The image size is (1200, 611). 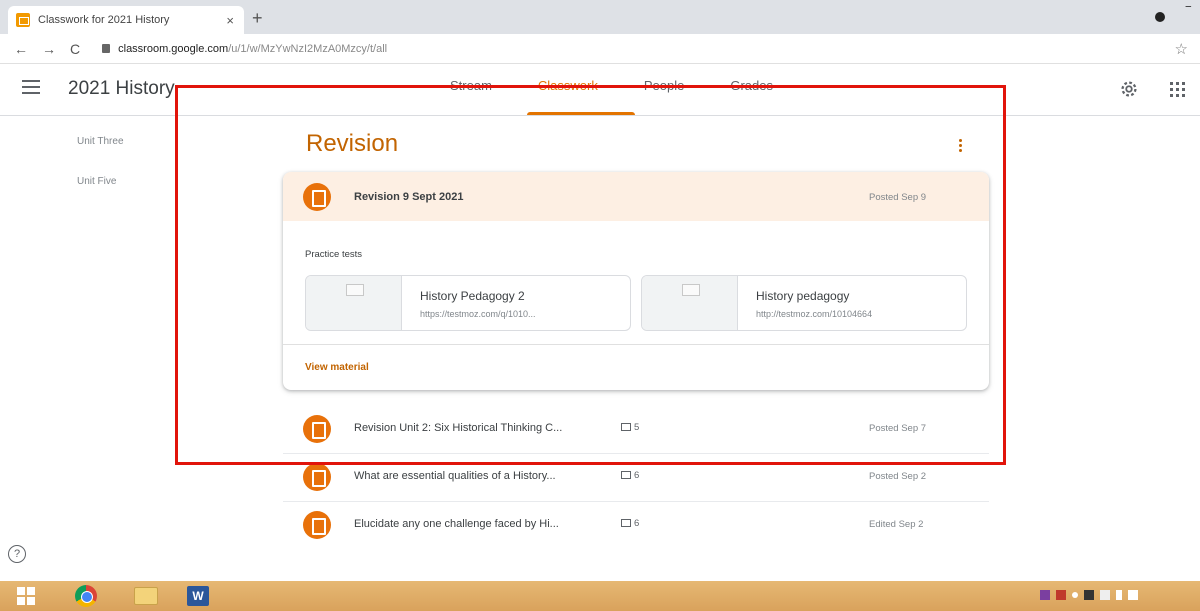 I want to click on tab-stream: Stream, so click(x=471, y=85).